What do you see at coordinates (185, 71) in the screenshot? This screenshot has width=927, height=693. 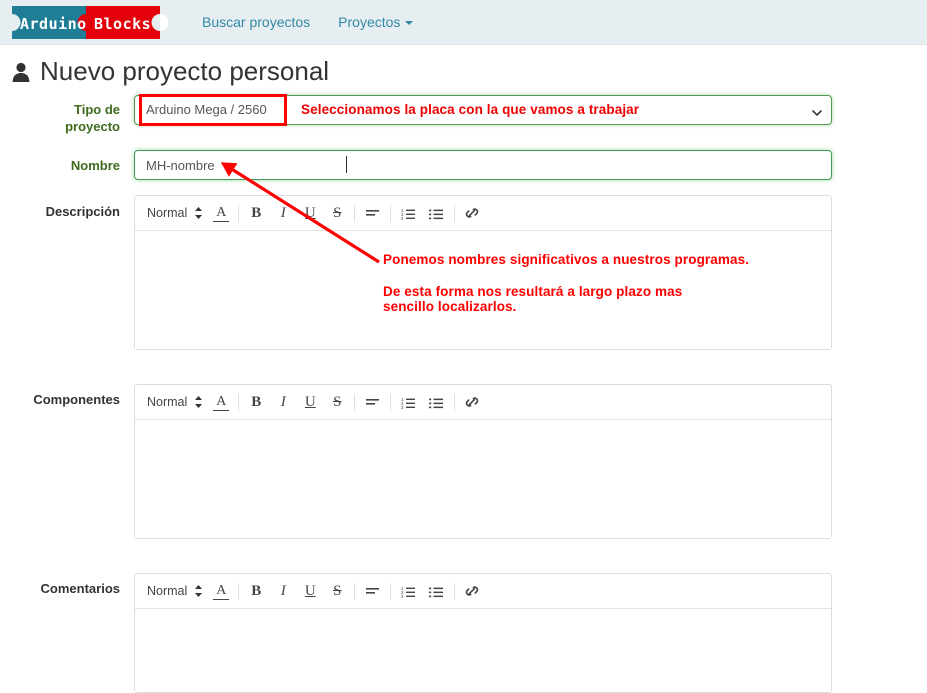 I see `page-title-text: Nuevo proyecto personal` at bounding box center [185, 71].